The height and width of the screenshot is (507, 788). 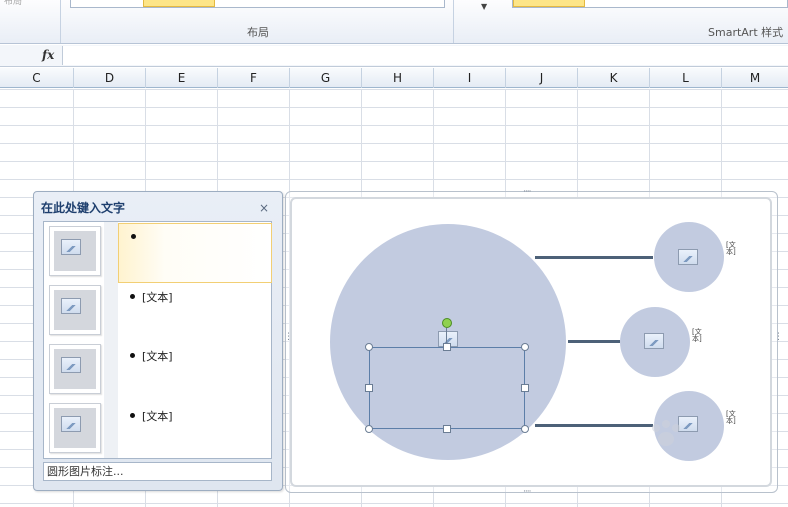 What do you see at coordinates (614, 78) in the screenshot?
I see `column-header-k: K` at bounding box center [614, 78].